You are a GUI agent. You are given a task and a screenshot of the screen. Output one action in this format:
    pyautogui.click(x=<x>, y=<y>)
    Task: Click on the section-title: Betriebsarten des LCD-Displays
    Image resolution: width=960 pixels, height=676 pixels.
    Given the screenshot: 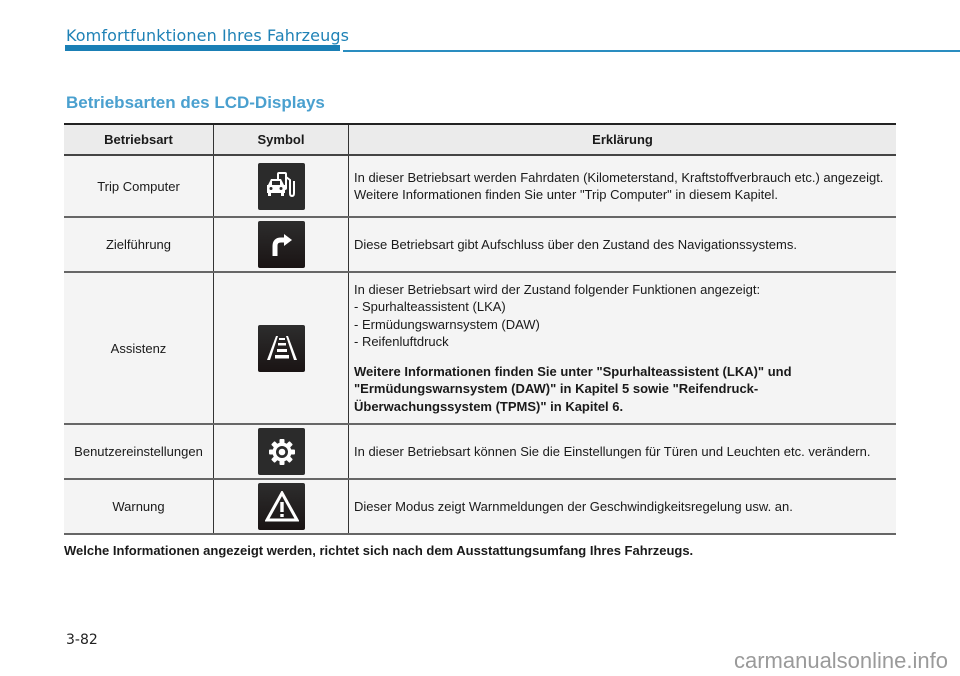 What is the action you would take?
    pyautogui.click(x=195, y=102)
    